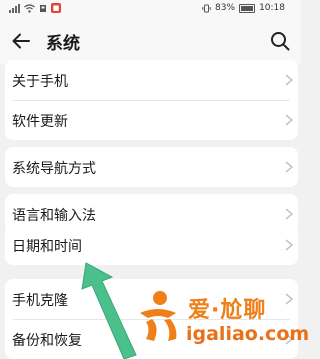 This screenshot has height=359, width=320. Describe the element at coordinates (227, 310) in the screenshot. I see `watermark-title: 爱·尬聊` at that location.